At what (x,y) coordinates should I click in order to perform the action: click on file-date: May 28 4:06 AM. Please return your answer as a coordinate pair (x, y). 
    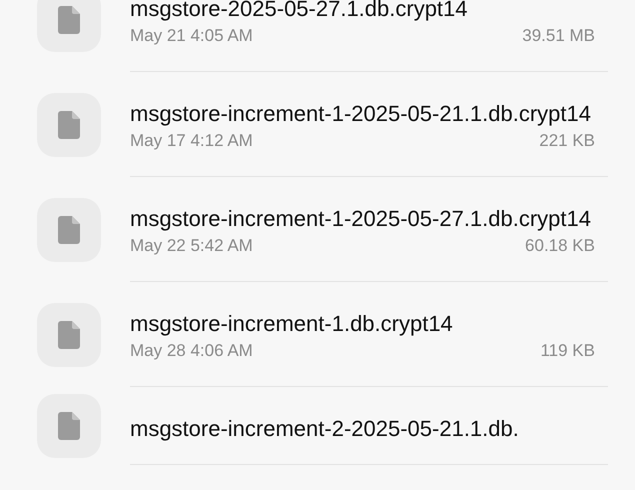
    Looking at the image, I should click on (191, 351).